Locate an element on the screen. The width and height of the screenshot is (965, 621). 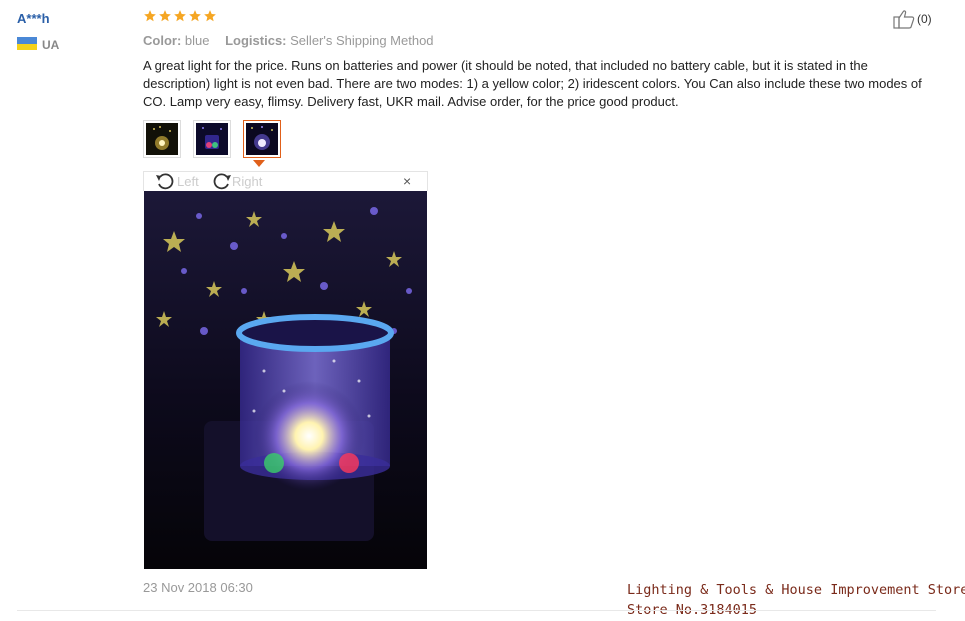
active-thumbnail-pointer is located at coordinates (259, 163).